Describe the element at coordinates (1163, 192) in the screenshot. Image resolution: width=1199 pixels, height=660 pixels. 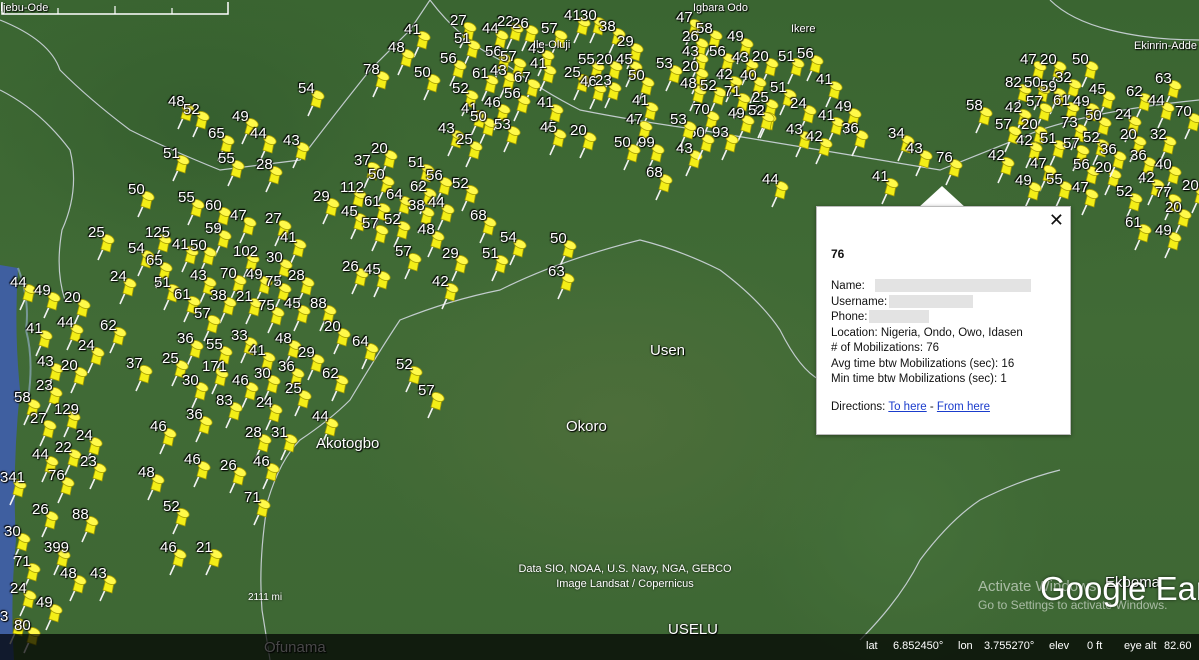
I see `placemark-label: 77` at that location.